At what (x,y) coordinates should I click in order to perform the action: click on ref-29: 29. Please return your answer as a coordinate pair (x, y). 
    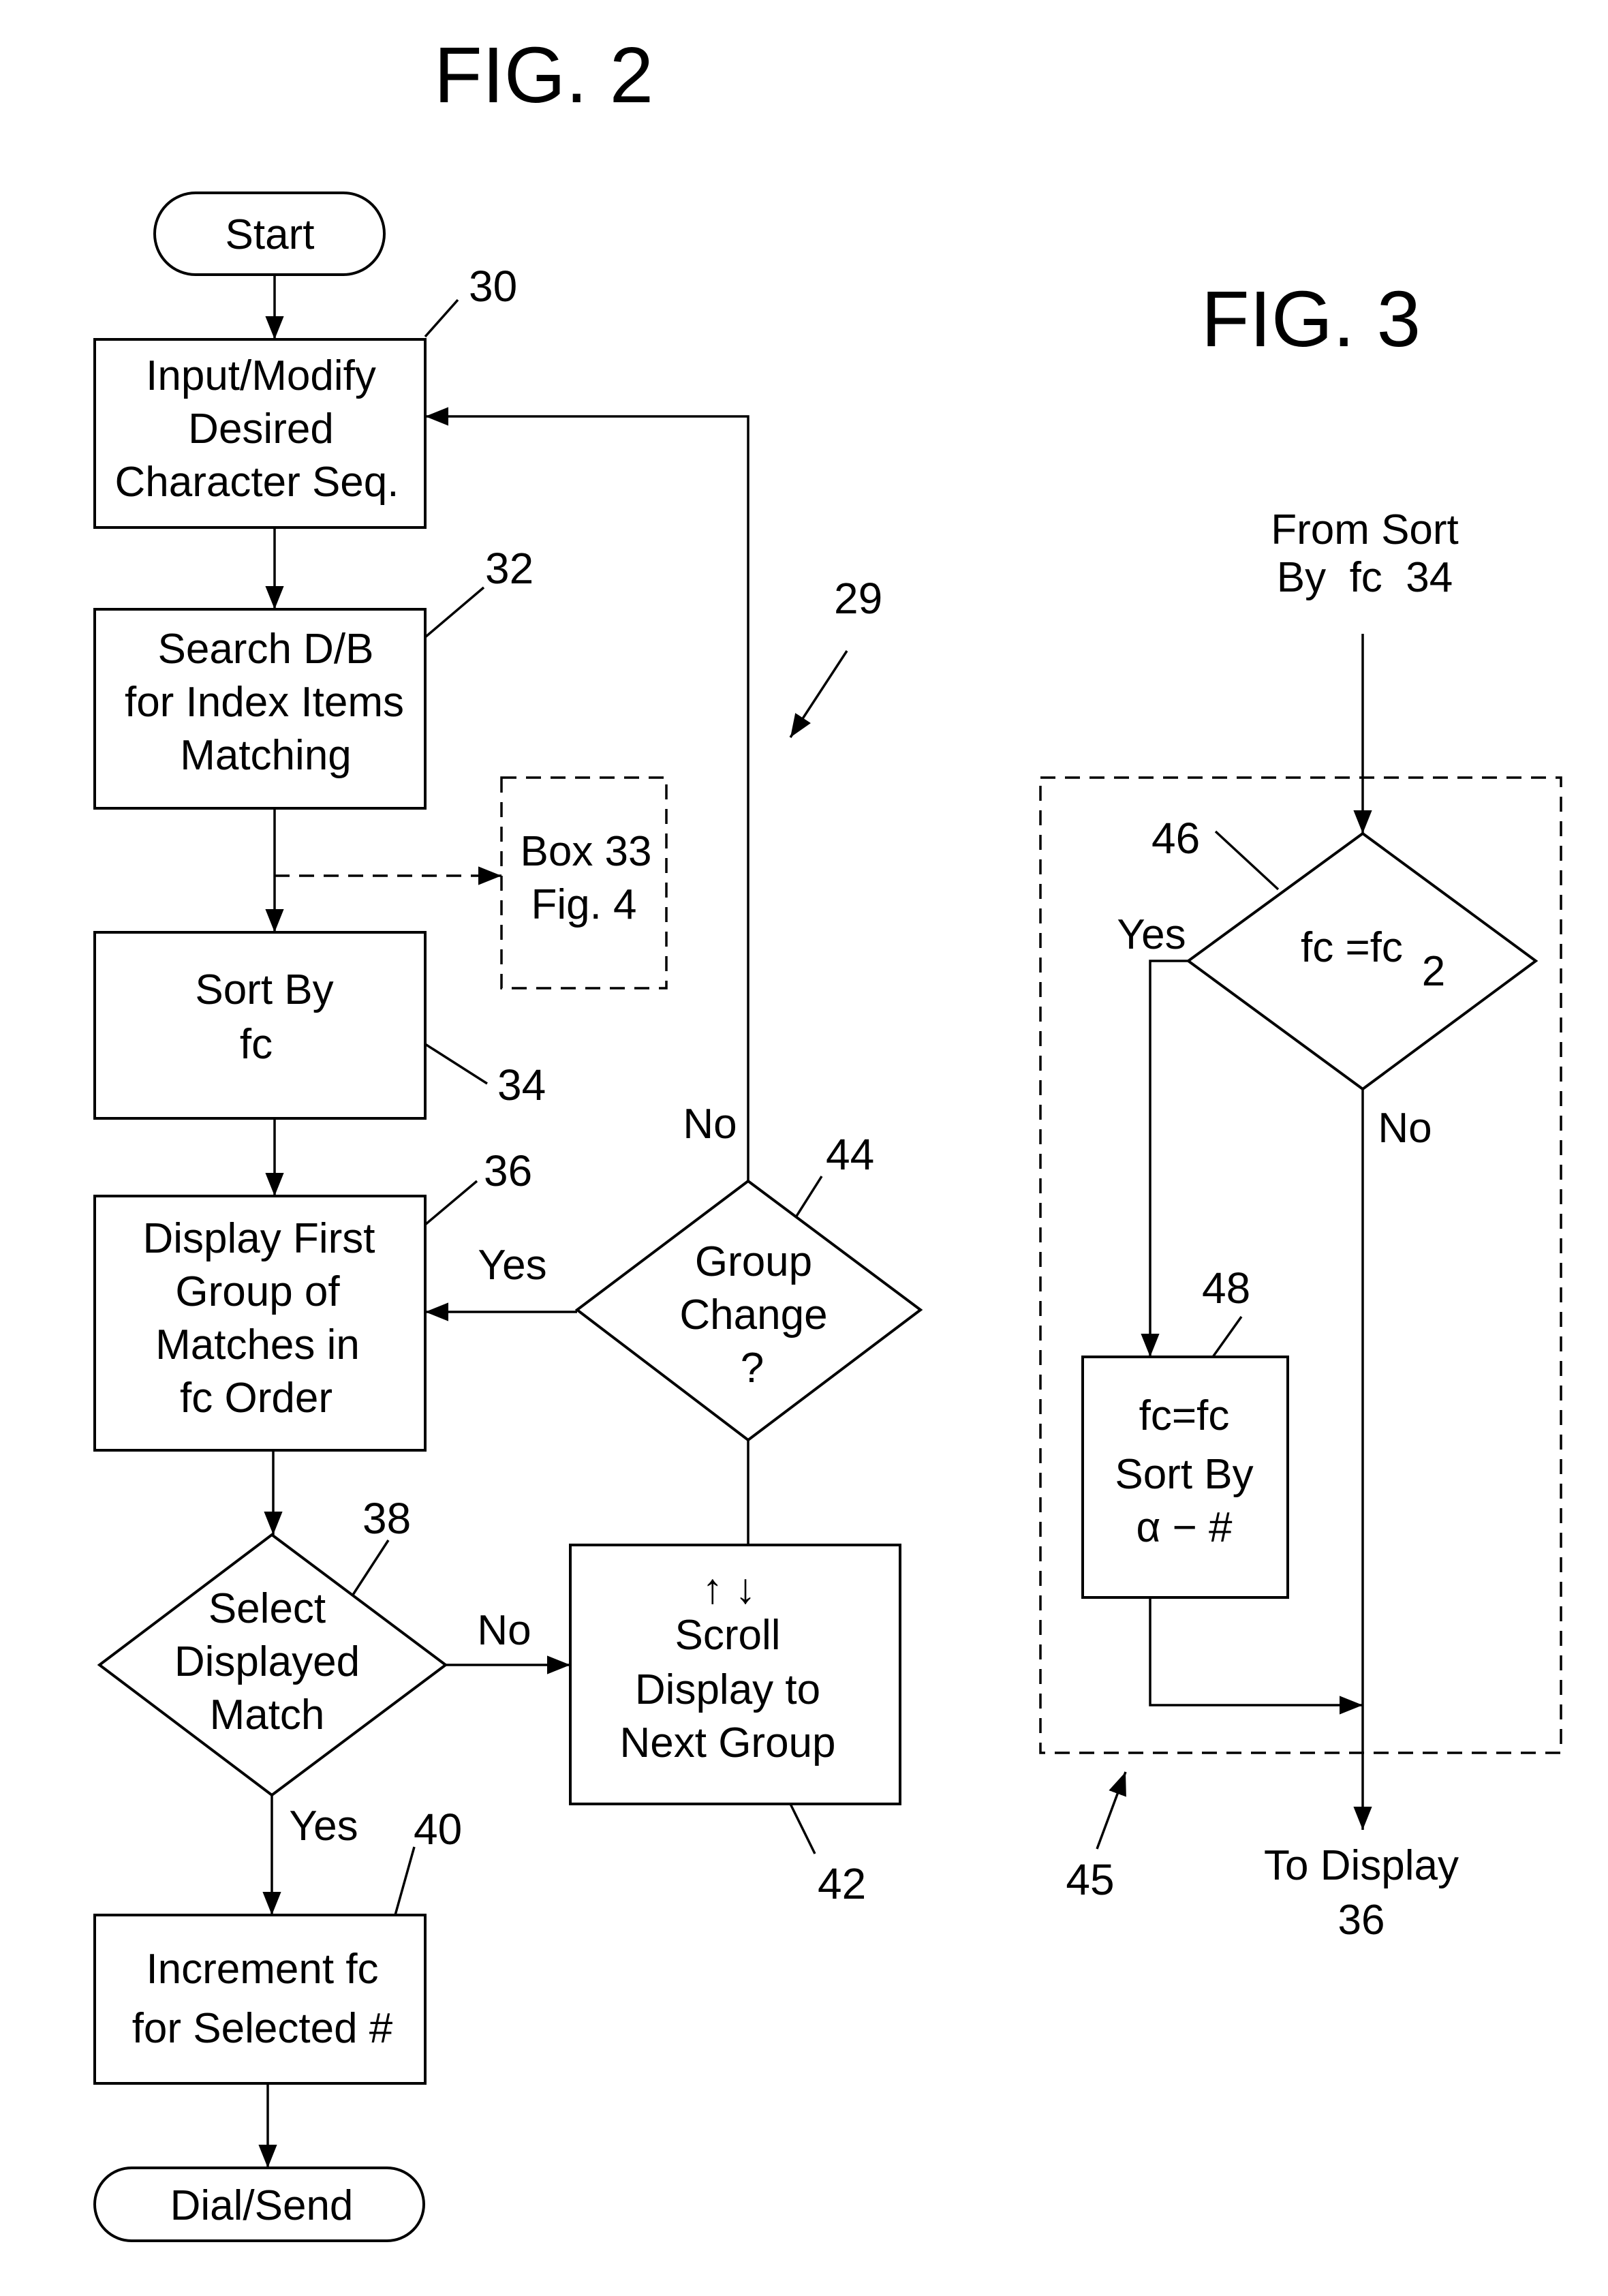
    Looking at the image, I should click on (858, 598).